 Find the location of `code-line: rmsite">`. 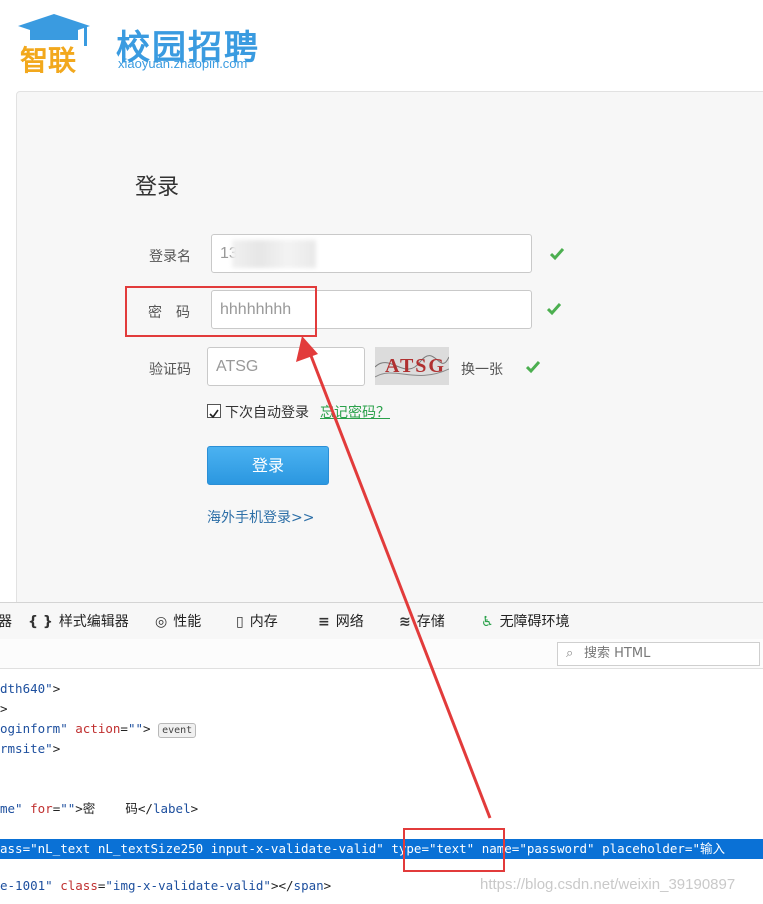

code-line: rmsite"> is located at coordinates (381, 749).